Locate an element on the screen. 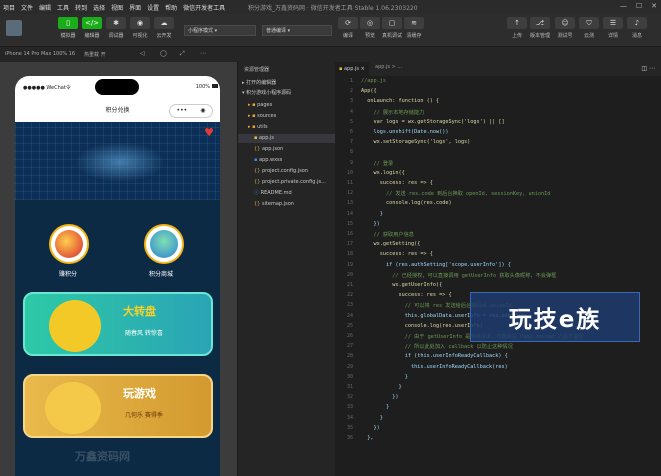 The width and height of the screenshot is (661, 476). menu-item-interface: 界面 is located at coordinates (135, 7).